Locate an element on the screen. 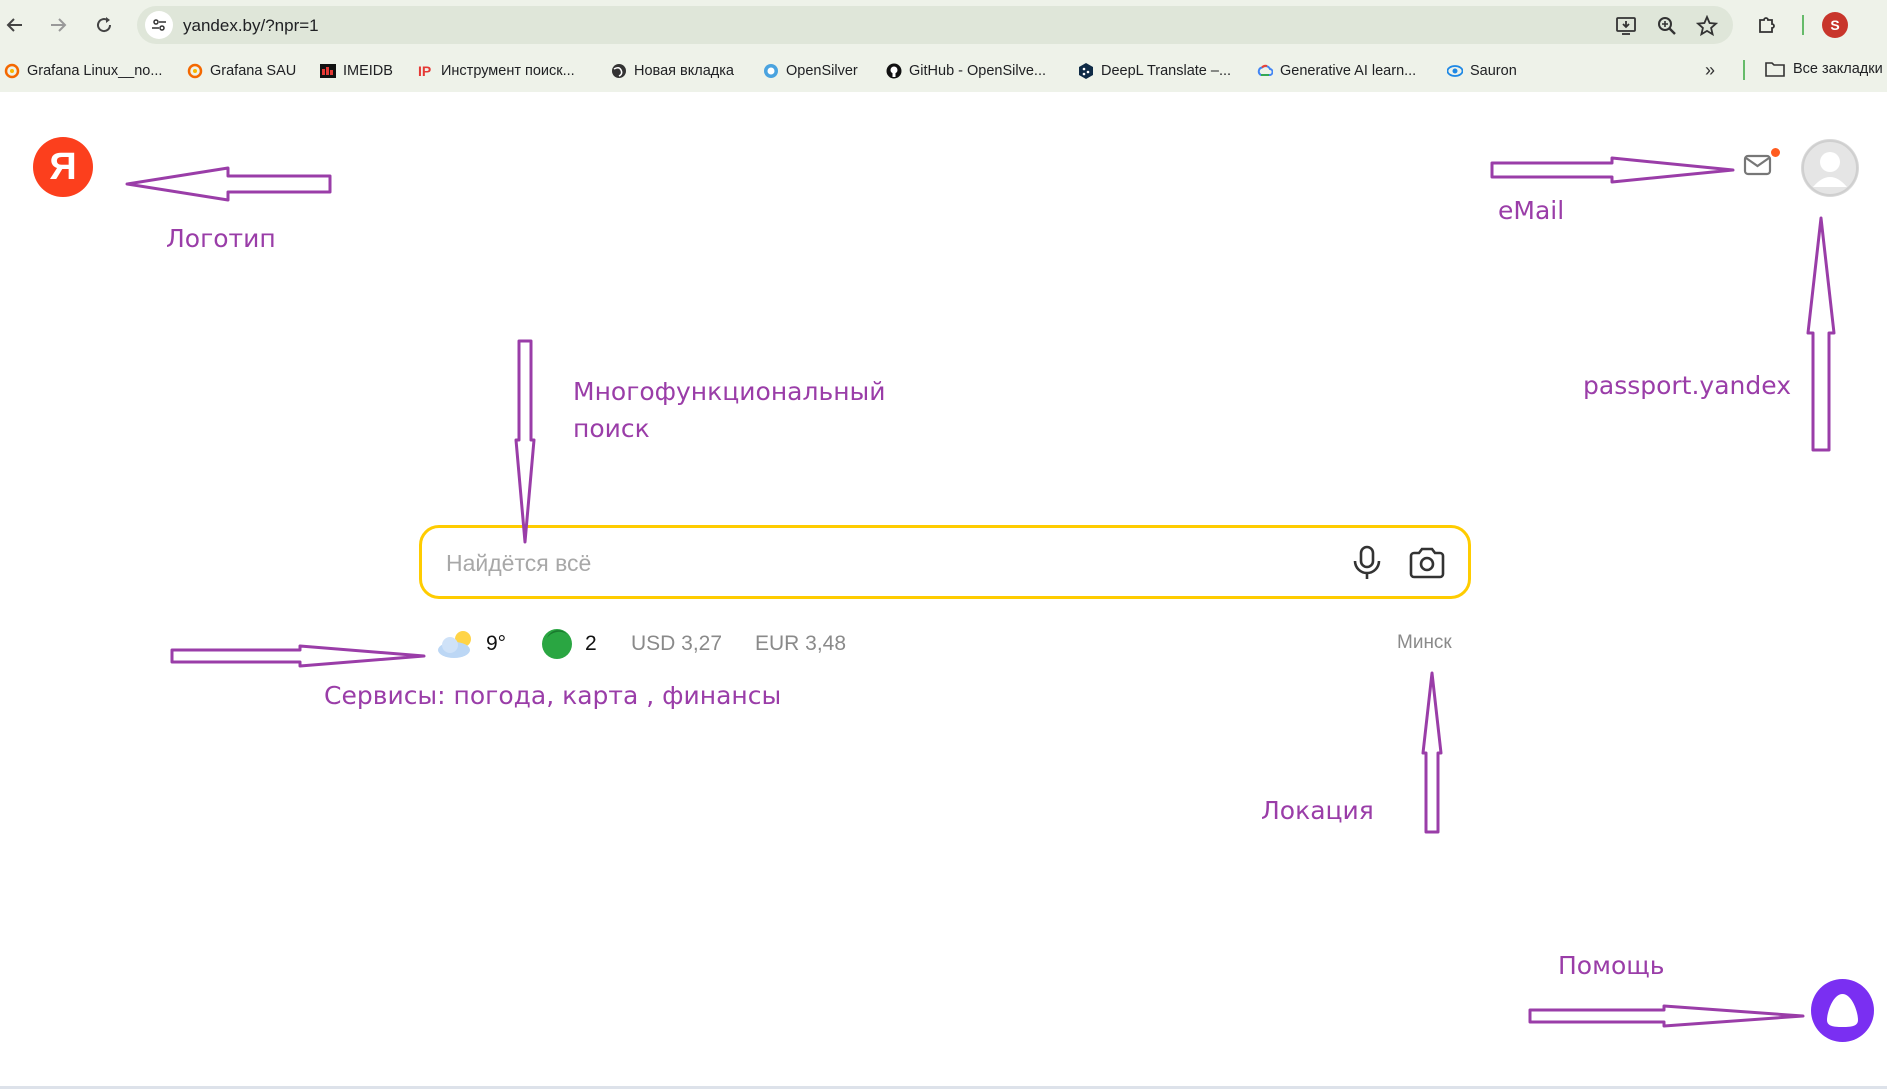 The image size is (1887, 1091). annotation-logo: Логотип is located at coordinates (221, 238).